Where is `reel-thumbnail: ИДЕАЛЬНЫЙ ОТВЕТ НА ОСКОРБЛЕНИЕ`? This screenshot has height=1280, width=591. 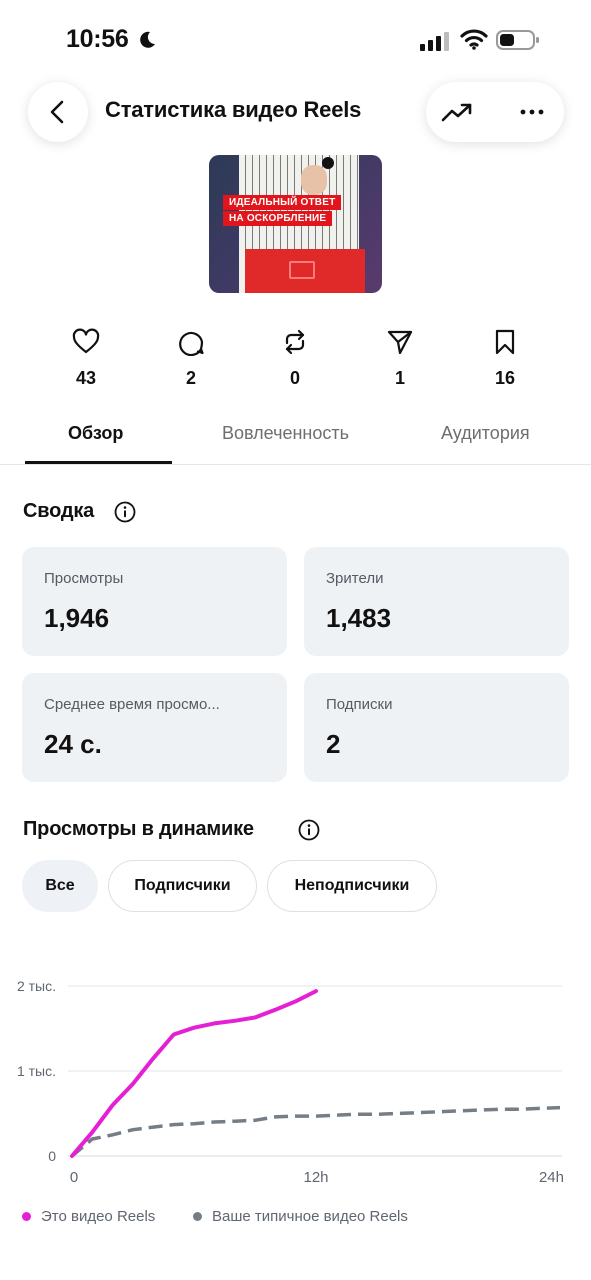
reel-thumbnail: ИДЕАЛЬНЫЙ ОТВЕТ НА ОСКОРБЛЕНИЕ is located at coordinates (295, 224).